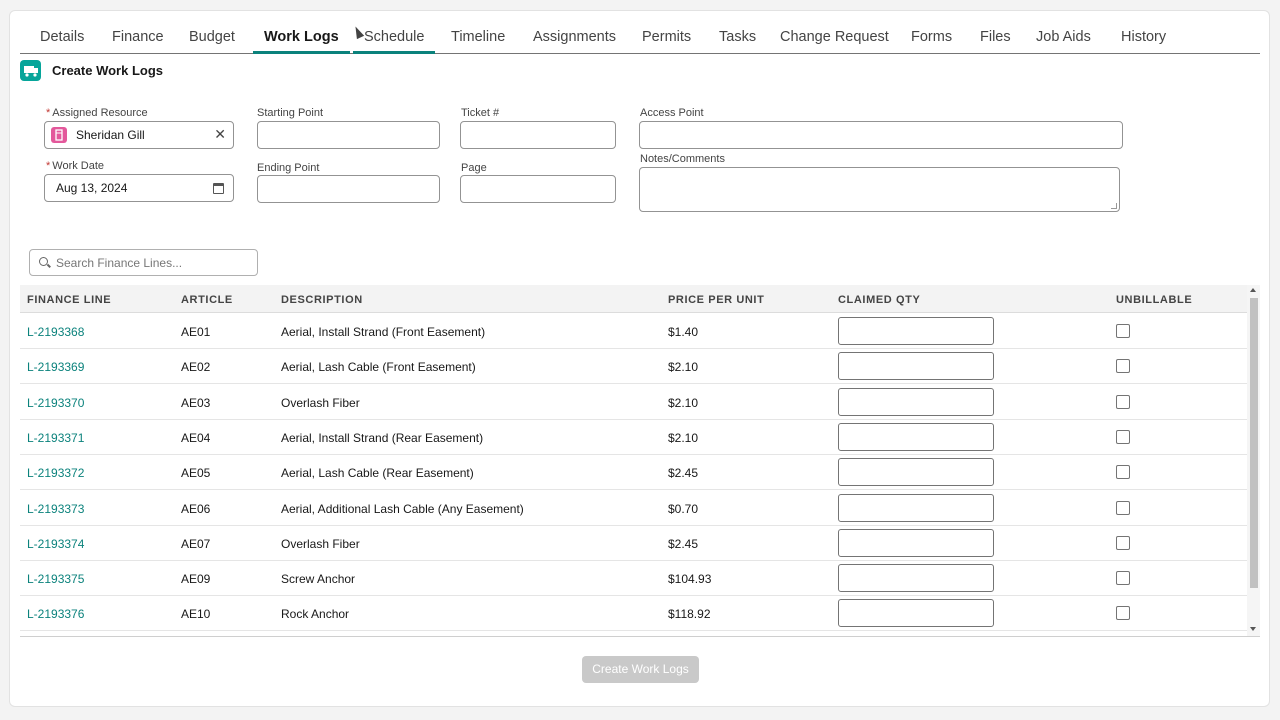  What do you see at coordinates (55, 614) in the screenshot?
I see `finance-line-link: L-2193376` at bounding box center [55, 614].